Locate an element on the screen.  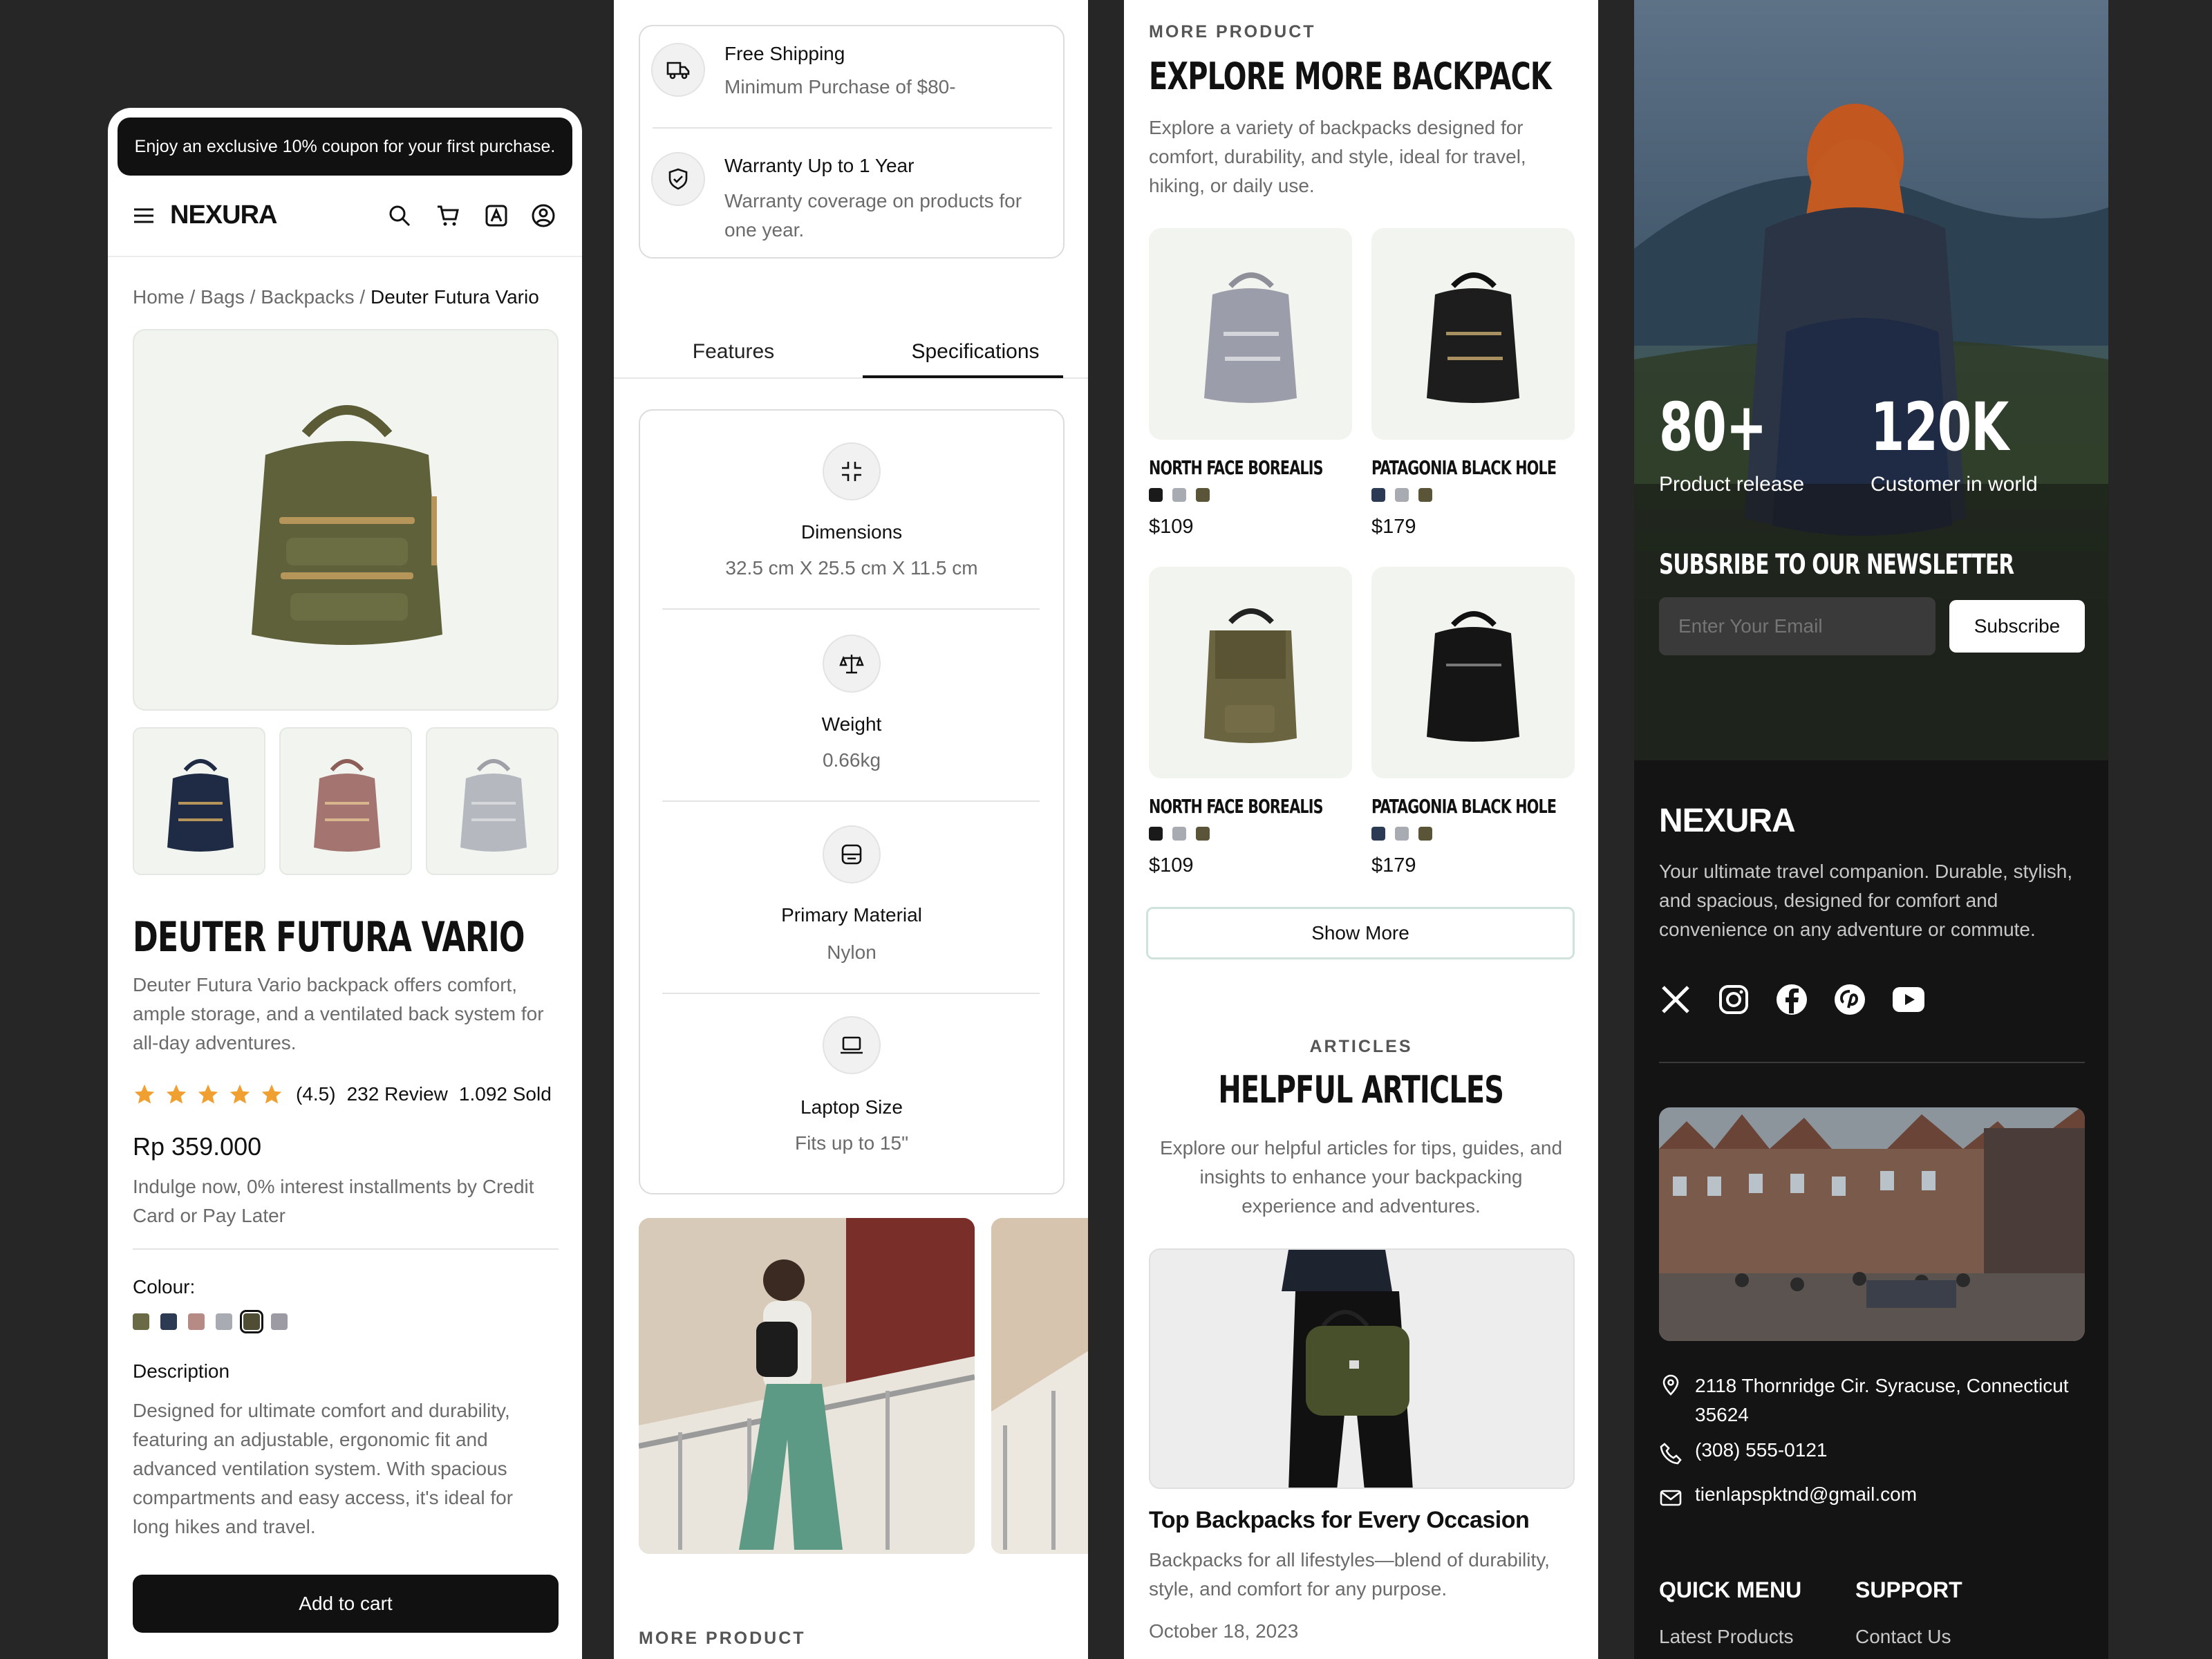
spec-value: Fits up to 15" is located at coordinates (852, 1143).